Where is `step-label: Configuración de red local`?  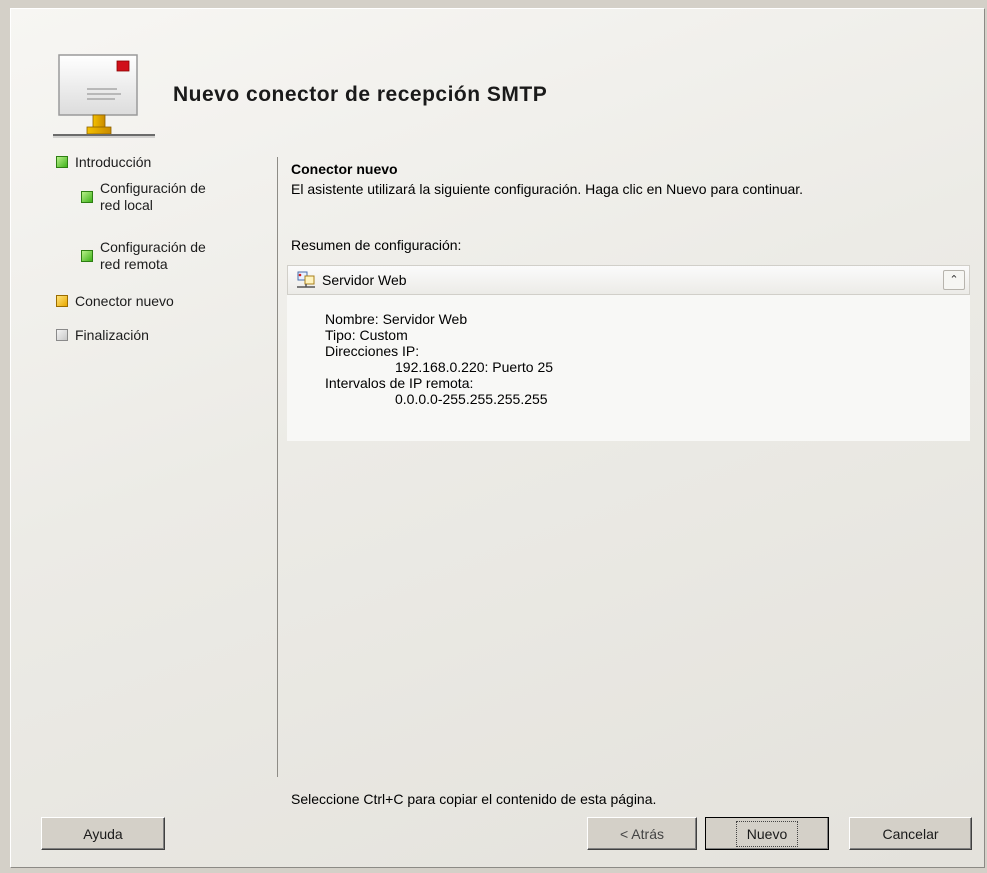
step-label: Configuración de red local is located at coordinates (153, 196).